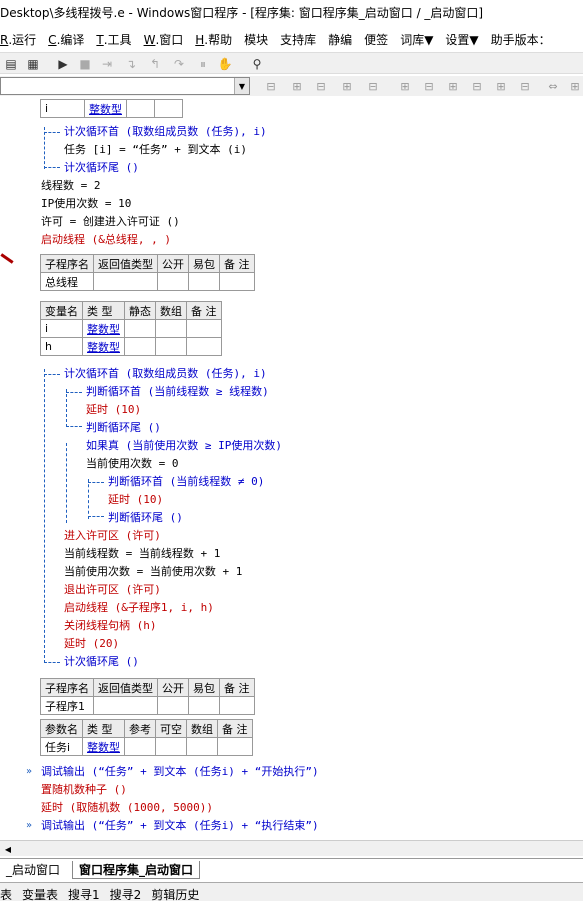 Image resolution: width=583 pixels, height=901 pixels. What do you see at coordinates (11, 64) in the screenshot?
I see `layout-icon: ▤` at bounding box center [11, 64].